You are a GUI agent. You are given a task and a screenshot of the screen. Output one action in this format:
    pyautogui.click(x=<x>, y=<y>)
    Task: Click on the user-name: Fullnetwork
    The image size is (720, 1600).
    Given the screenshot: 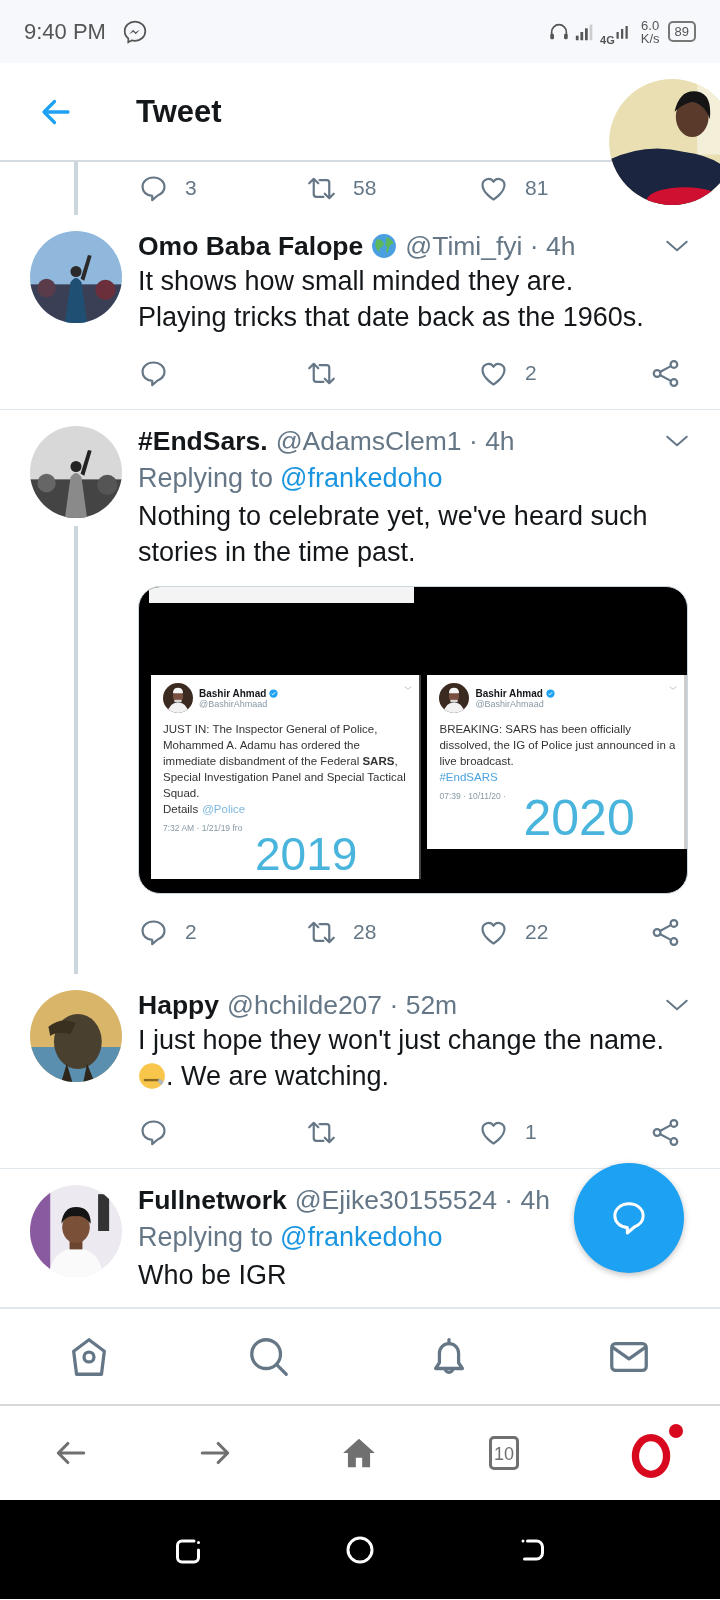 What is the action you would take?
    pyautogui.click(x=212, y=1200)
    